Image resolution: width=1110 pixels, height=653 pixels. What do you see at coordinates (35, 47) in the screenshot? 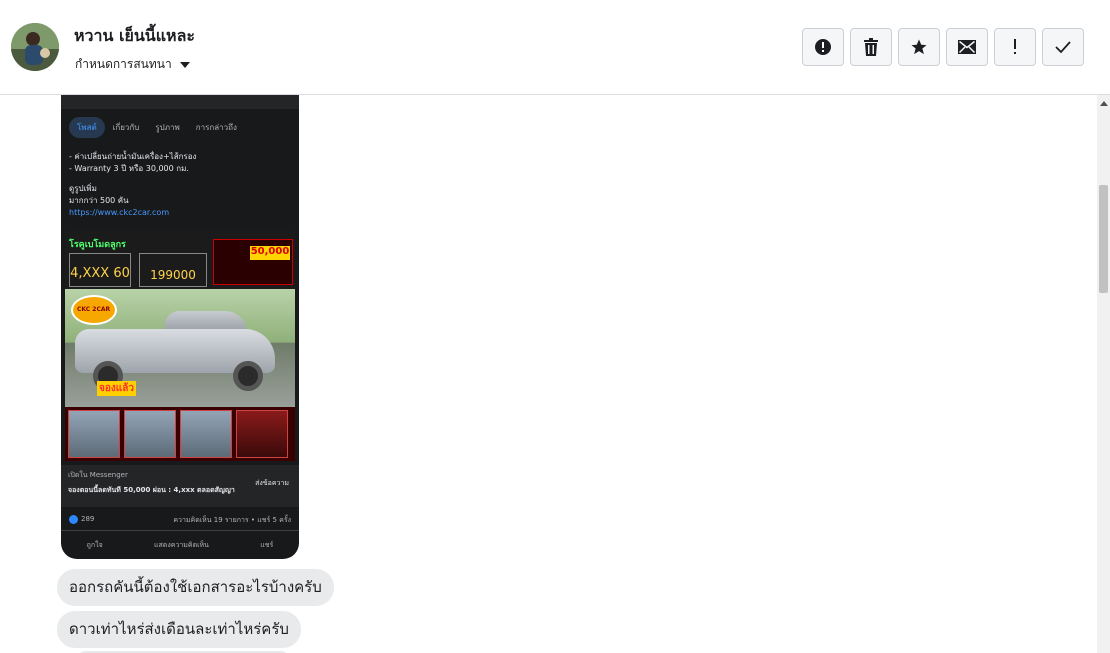
I see `avatar` at bounding box center [35, 47].